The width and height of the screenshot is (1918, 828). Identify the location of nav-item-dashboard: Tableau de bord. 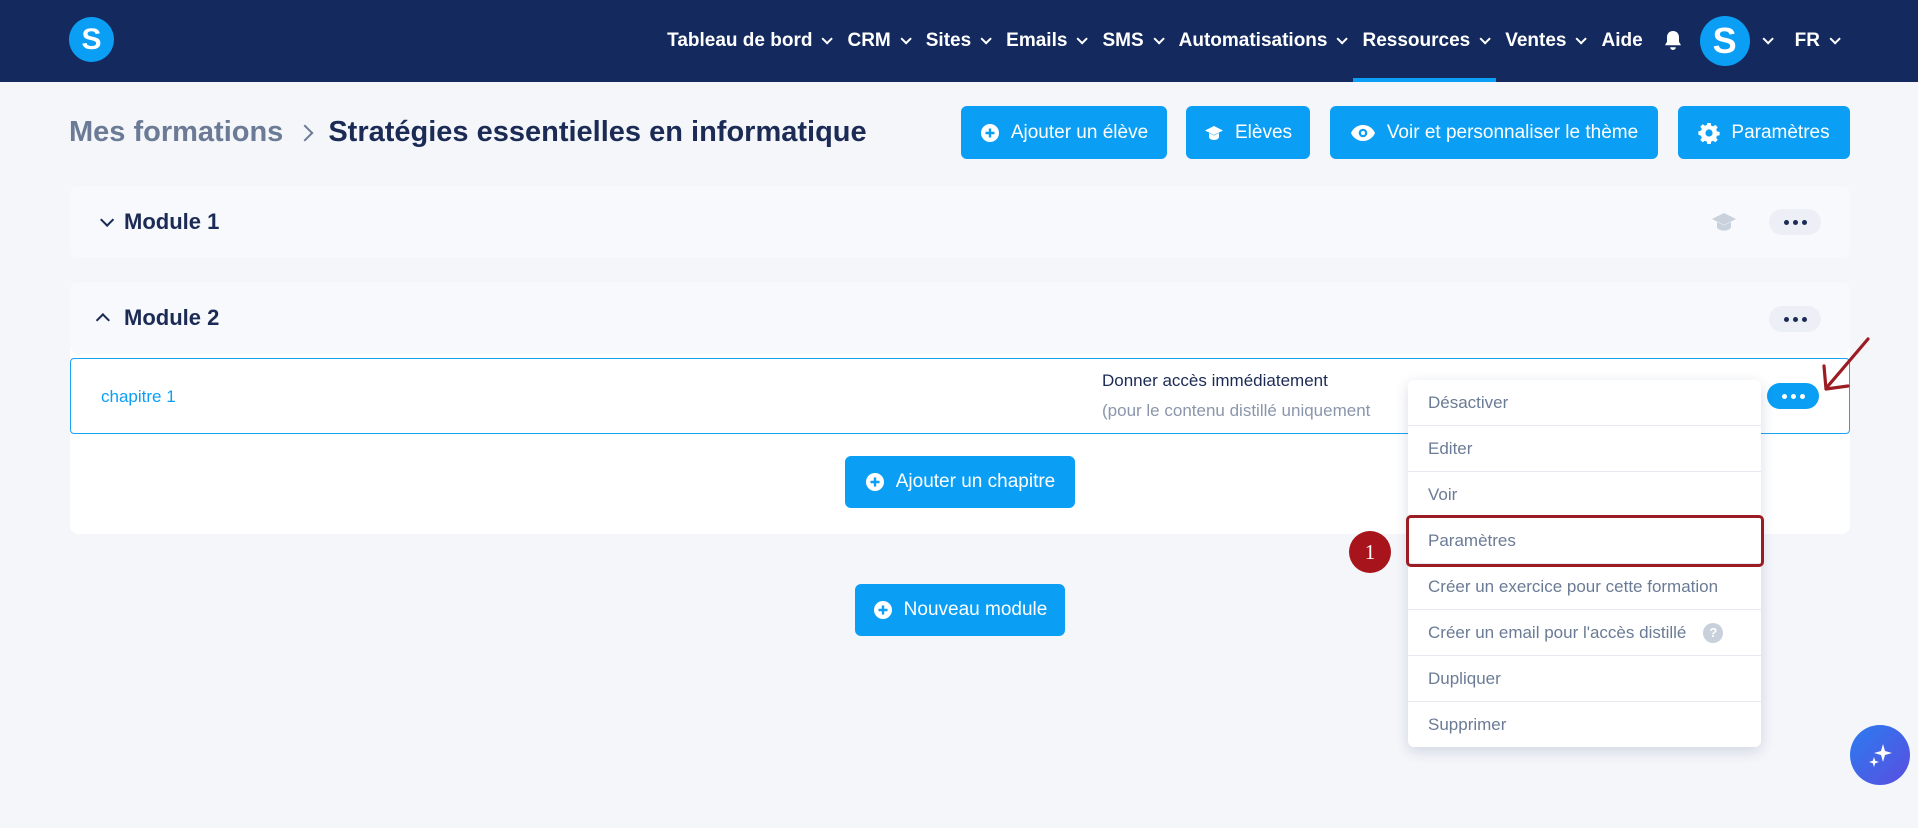
(748, 41).